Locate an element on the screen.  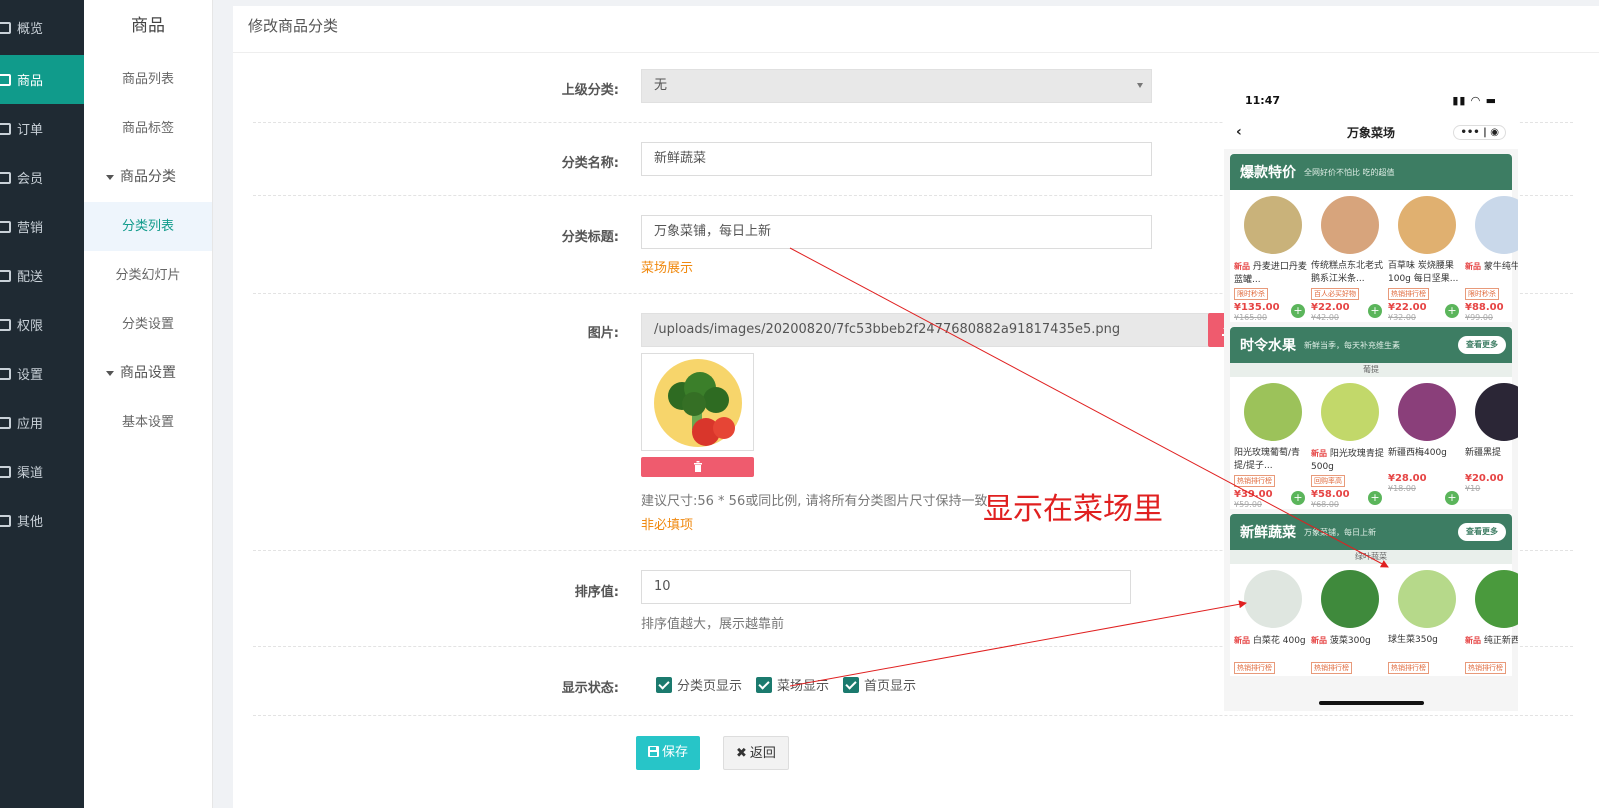
subnav-item-category-list: 分类列表 is located at coordinates (148, 226).